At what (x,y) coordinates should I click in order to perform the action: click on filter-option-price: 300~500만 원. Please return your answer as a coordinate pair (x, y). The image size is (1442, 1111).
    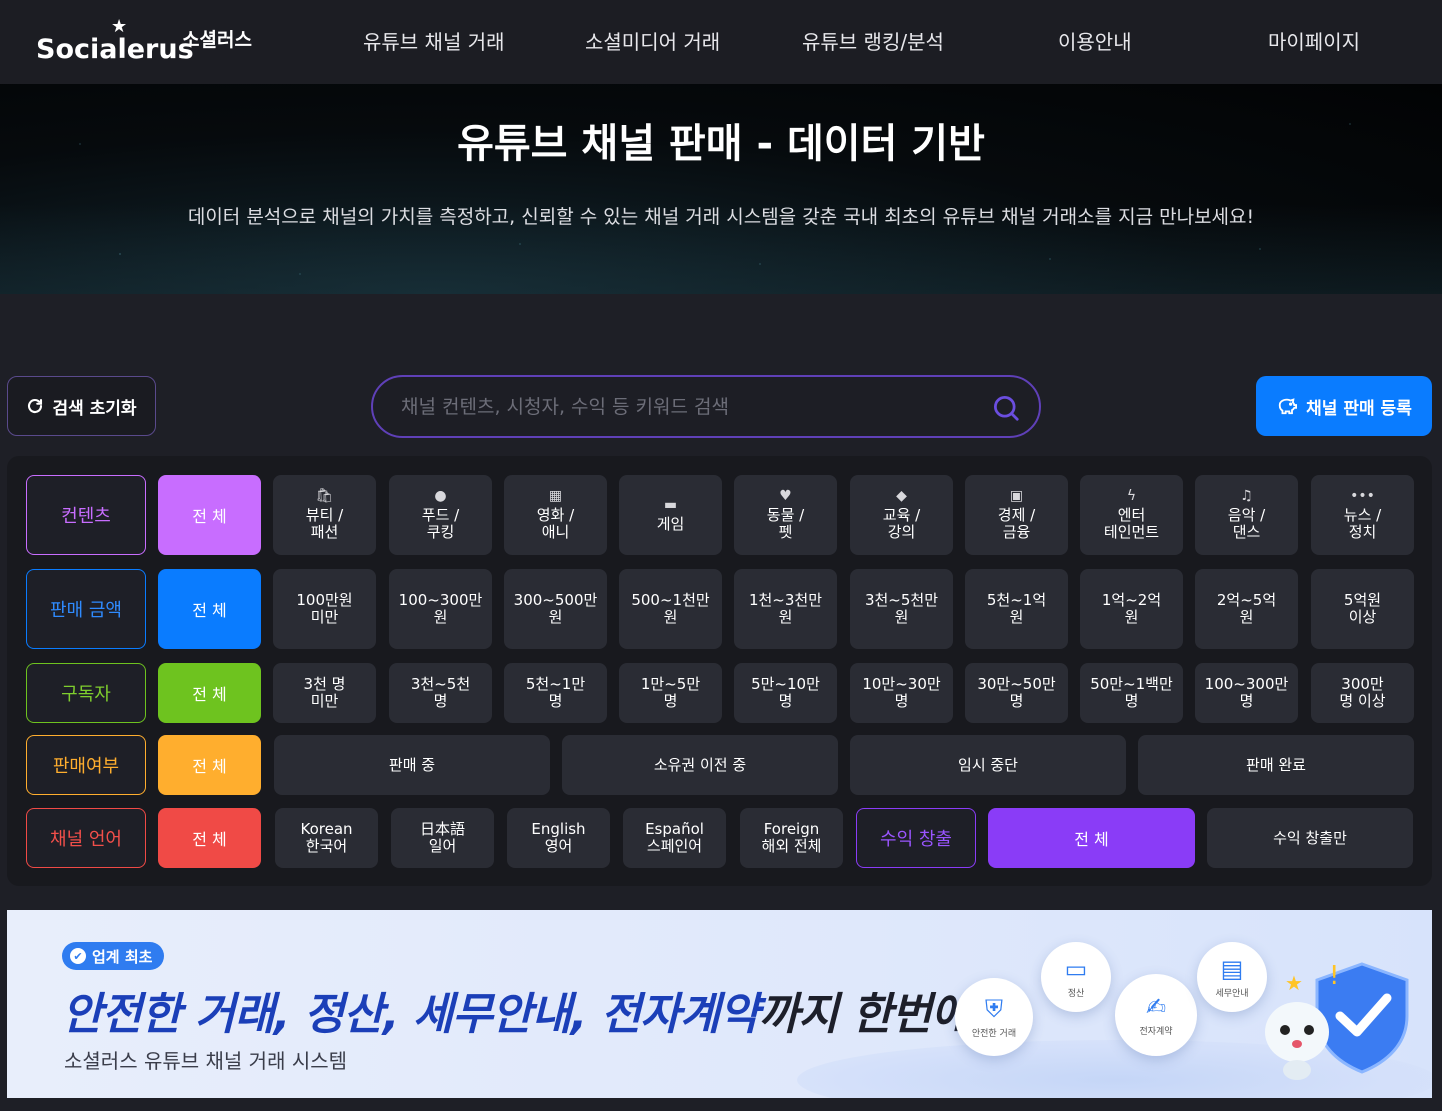
    Looking at the image, I should click on (555, 609).